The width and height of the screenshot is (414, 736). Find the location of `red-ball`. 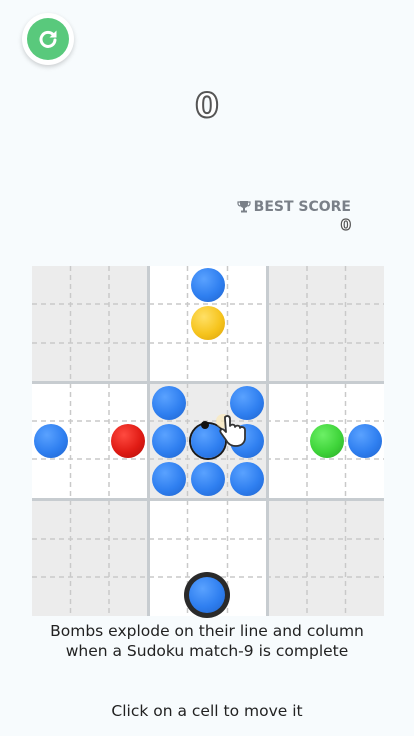

red-ball is located at coordinates (128, 441).